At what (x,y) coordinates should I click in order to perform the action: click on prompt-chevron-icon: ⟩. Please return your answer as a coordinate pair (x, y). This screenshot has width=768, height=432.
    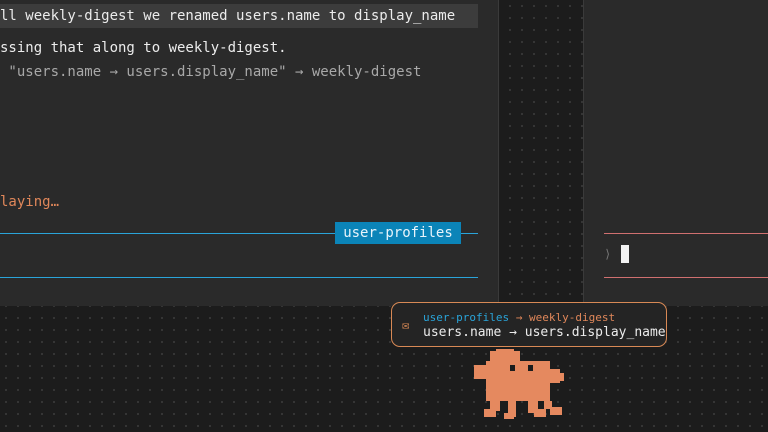
    Looking at the image, I should click on (608, 254).